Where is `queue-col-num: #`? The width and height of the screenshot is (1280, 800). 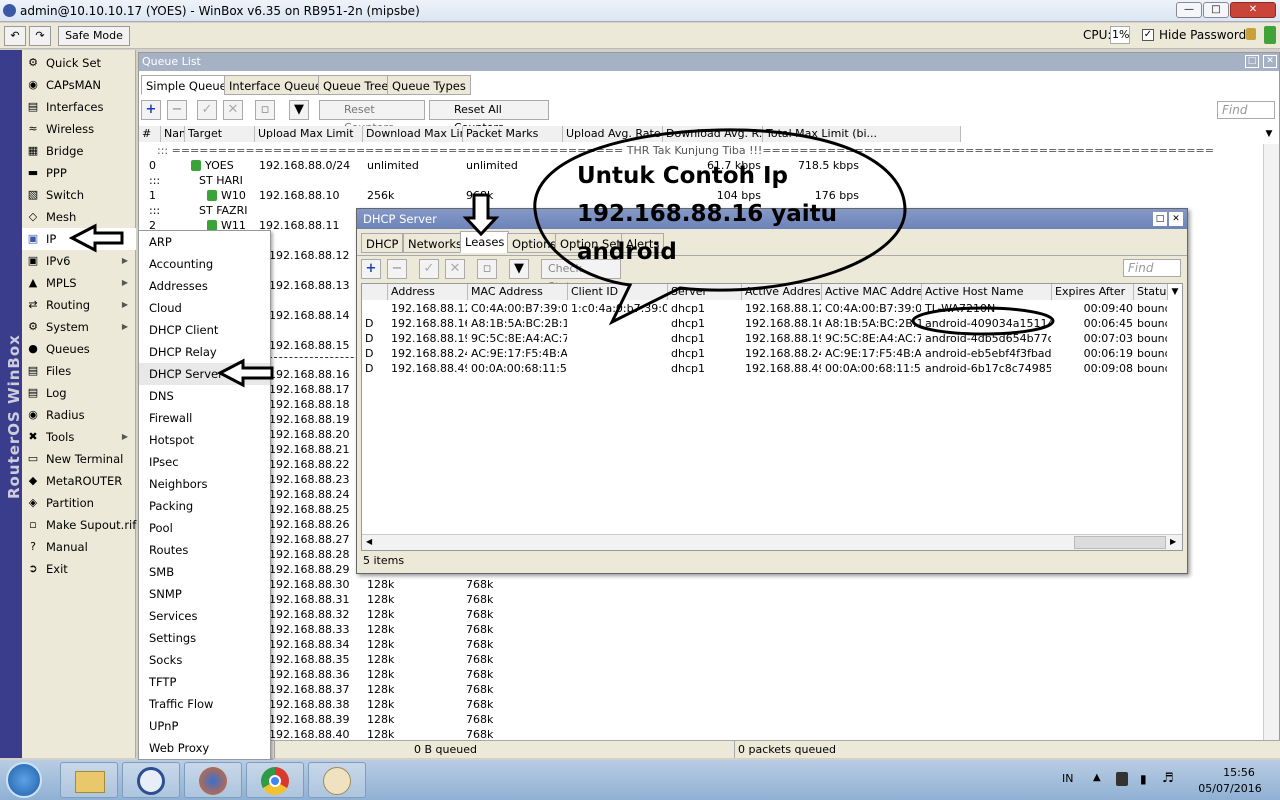 queue-col-num: # is located at coordinates (150, 134).